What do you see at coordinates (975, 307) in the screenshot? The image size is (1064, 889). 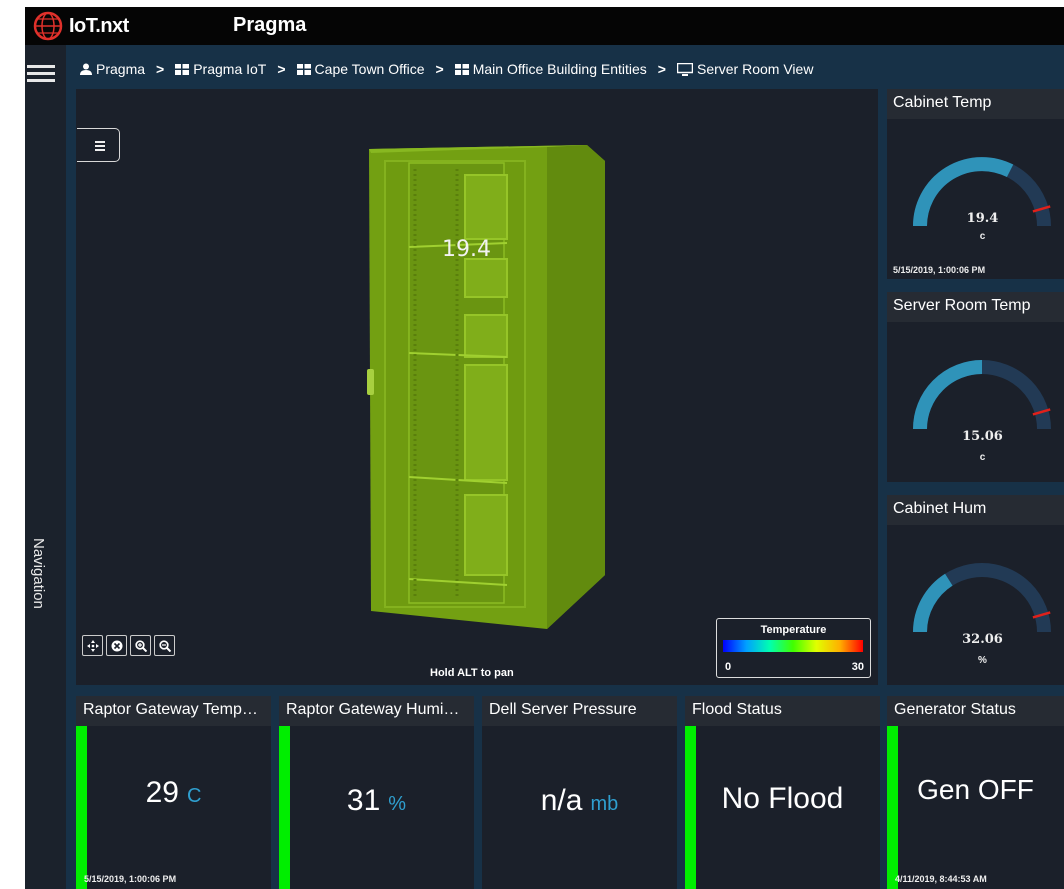 I see `gauge-title: Server Room Temp` at bounding box center [975, 307].